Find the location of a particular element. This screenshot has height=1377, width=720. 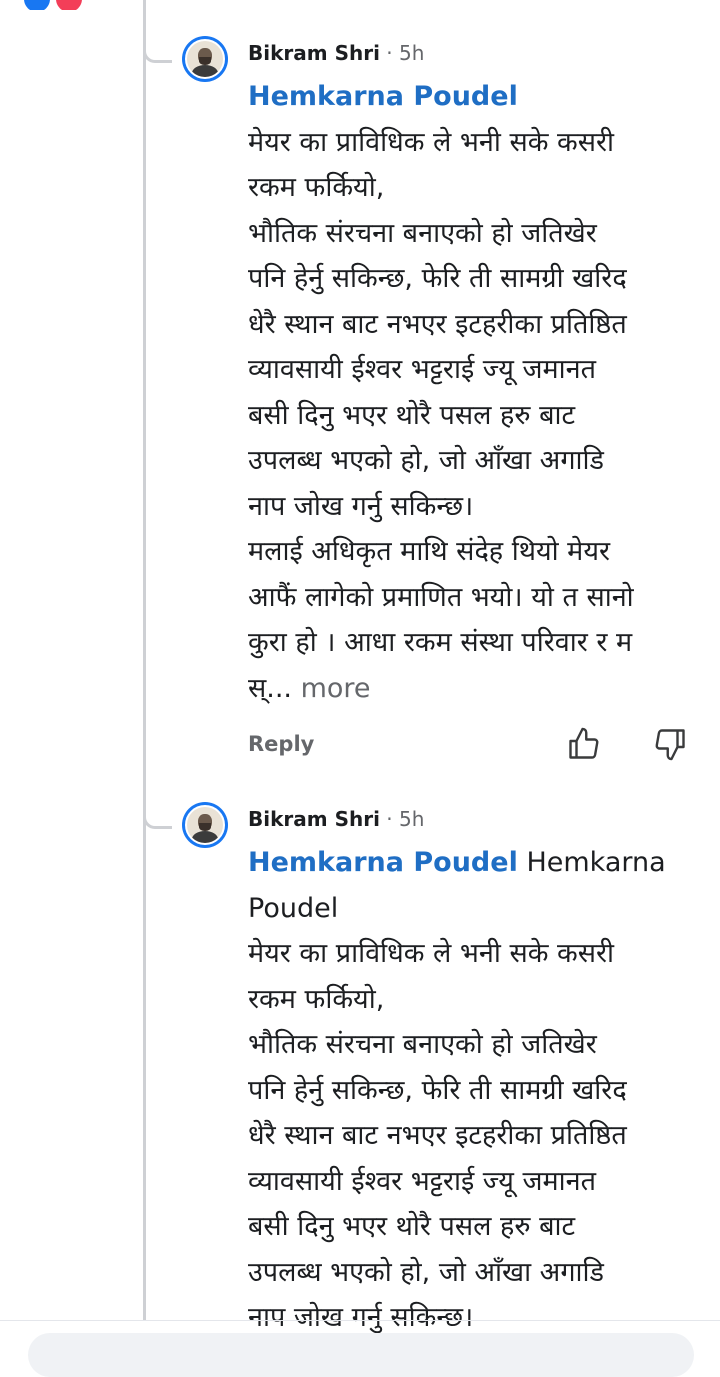

comment-actions: Reply is located at coordinates (475, 746).